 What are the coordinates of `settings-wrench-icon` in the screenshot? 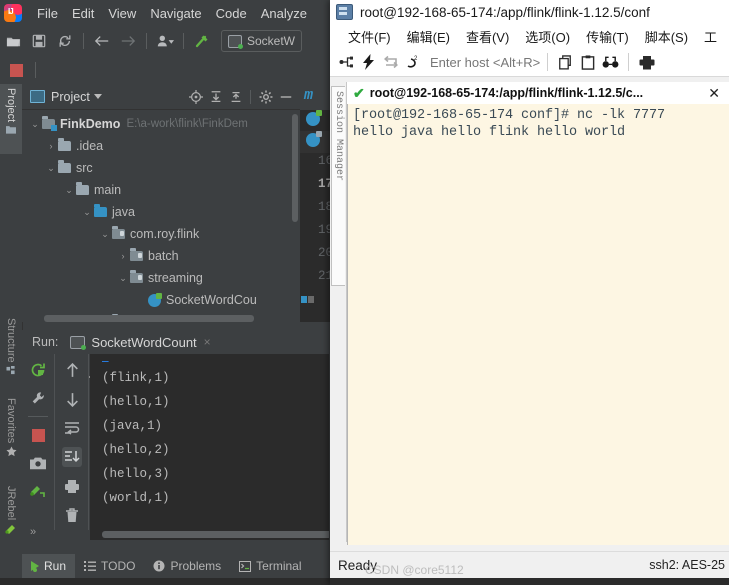 It's located at (38, 398).